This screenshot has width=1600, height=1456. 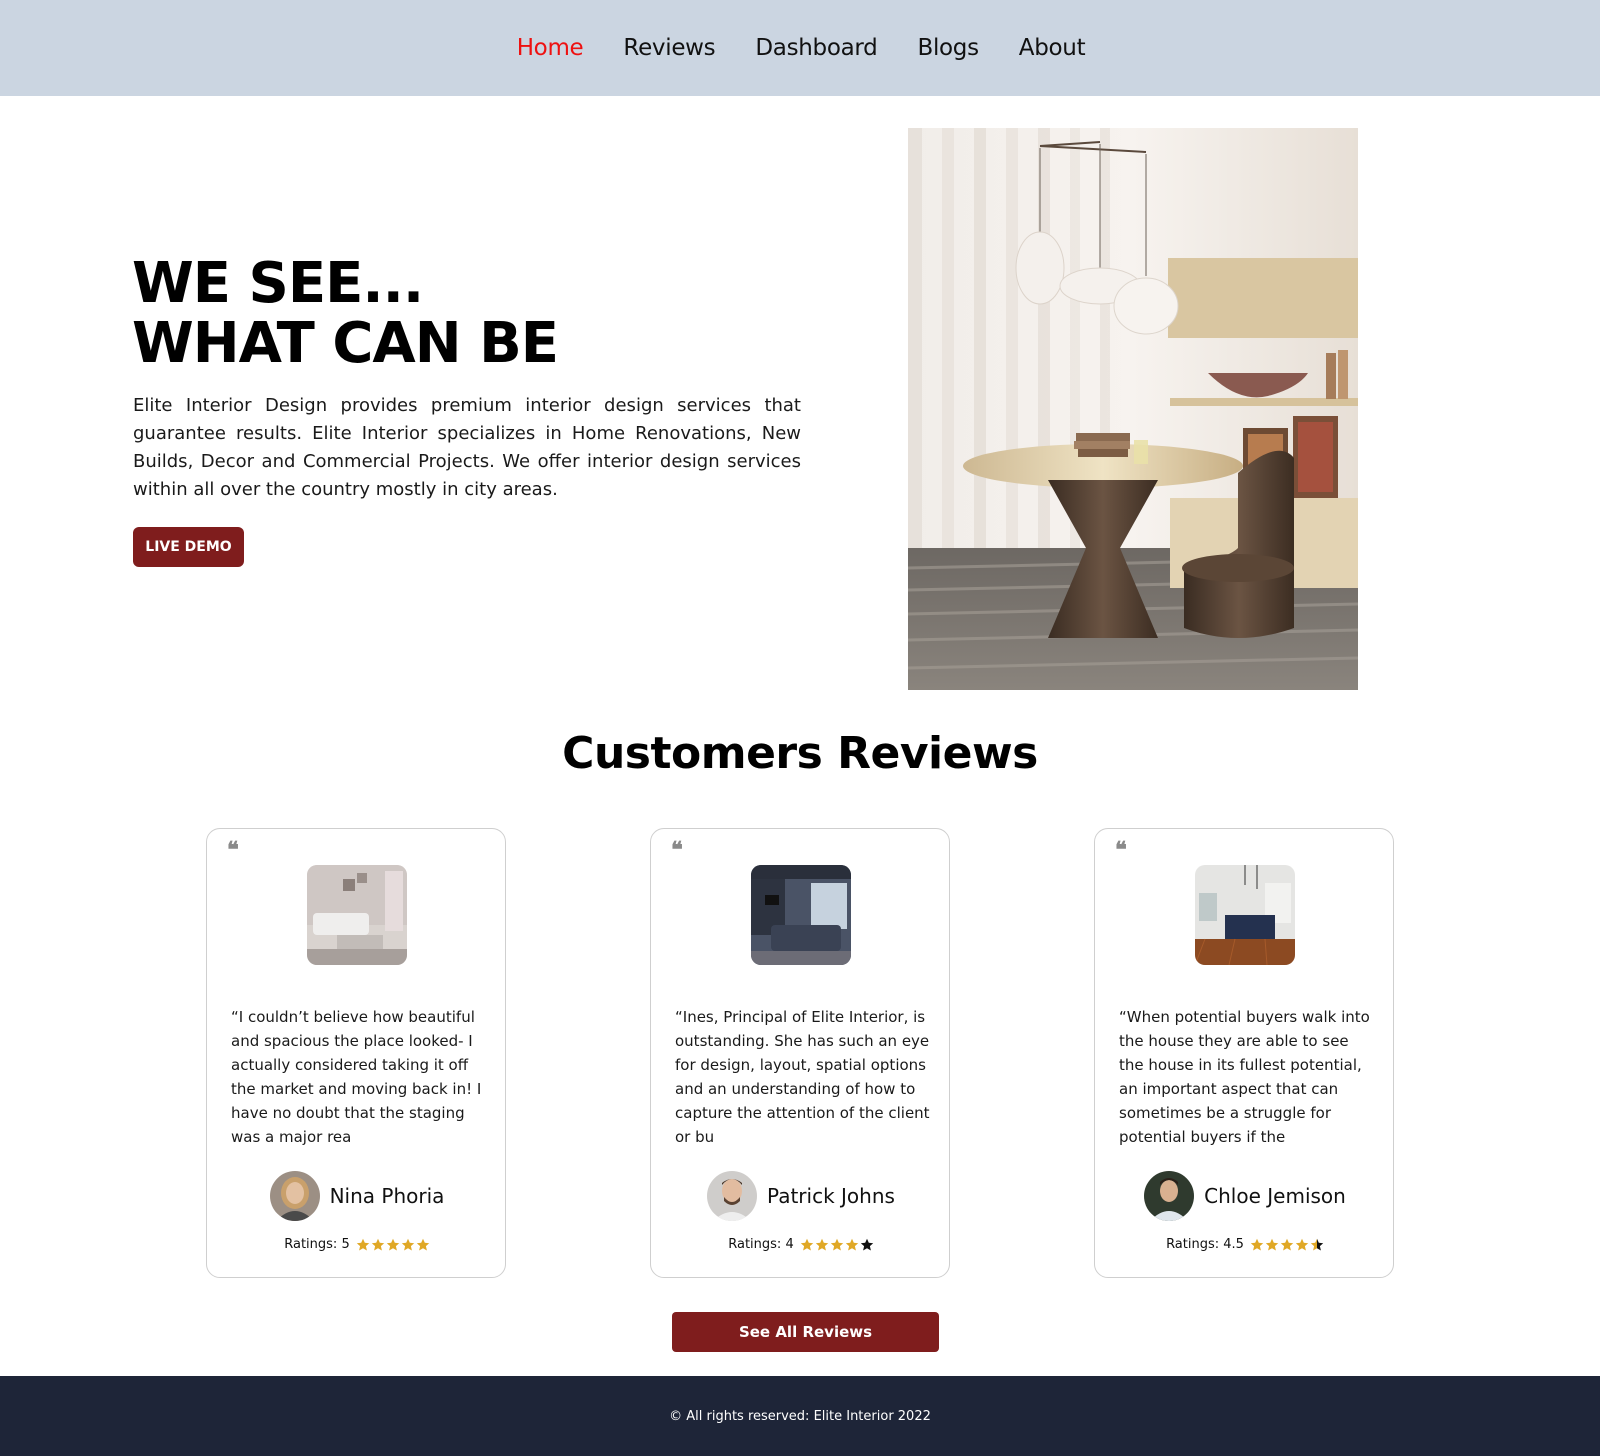 I want to click on hero-image, so click(x=1133, y=409).